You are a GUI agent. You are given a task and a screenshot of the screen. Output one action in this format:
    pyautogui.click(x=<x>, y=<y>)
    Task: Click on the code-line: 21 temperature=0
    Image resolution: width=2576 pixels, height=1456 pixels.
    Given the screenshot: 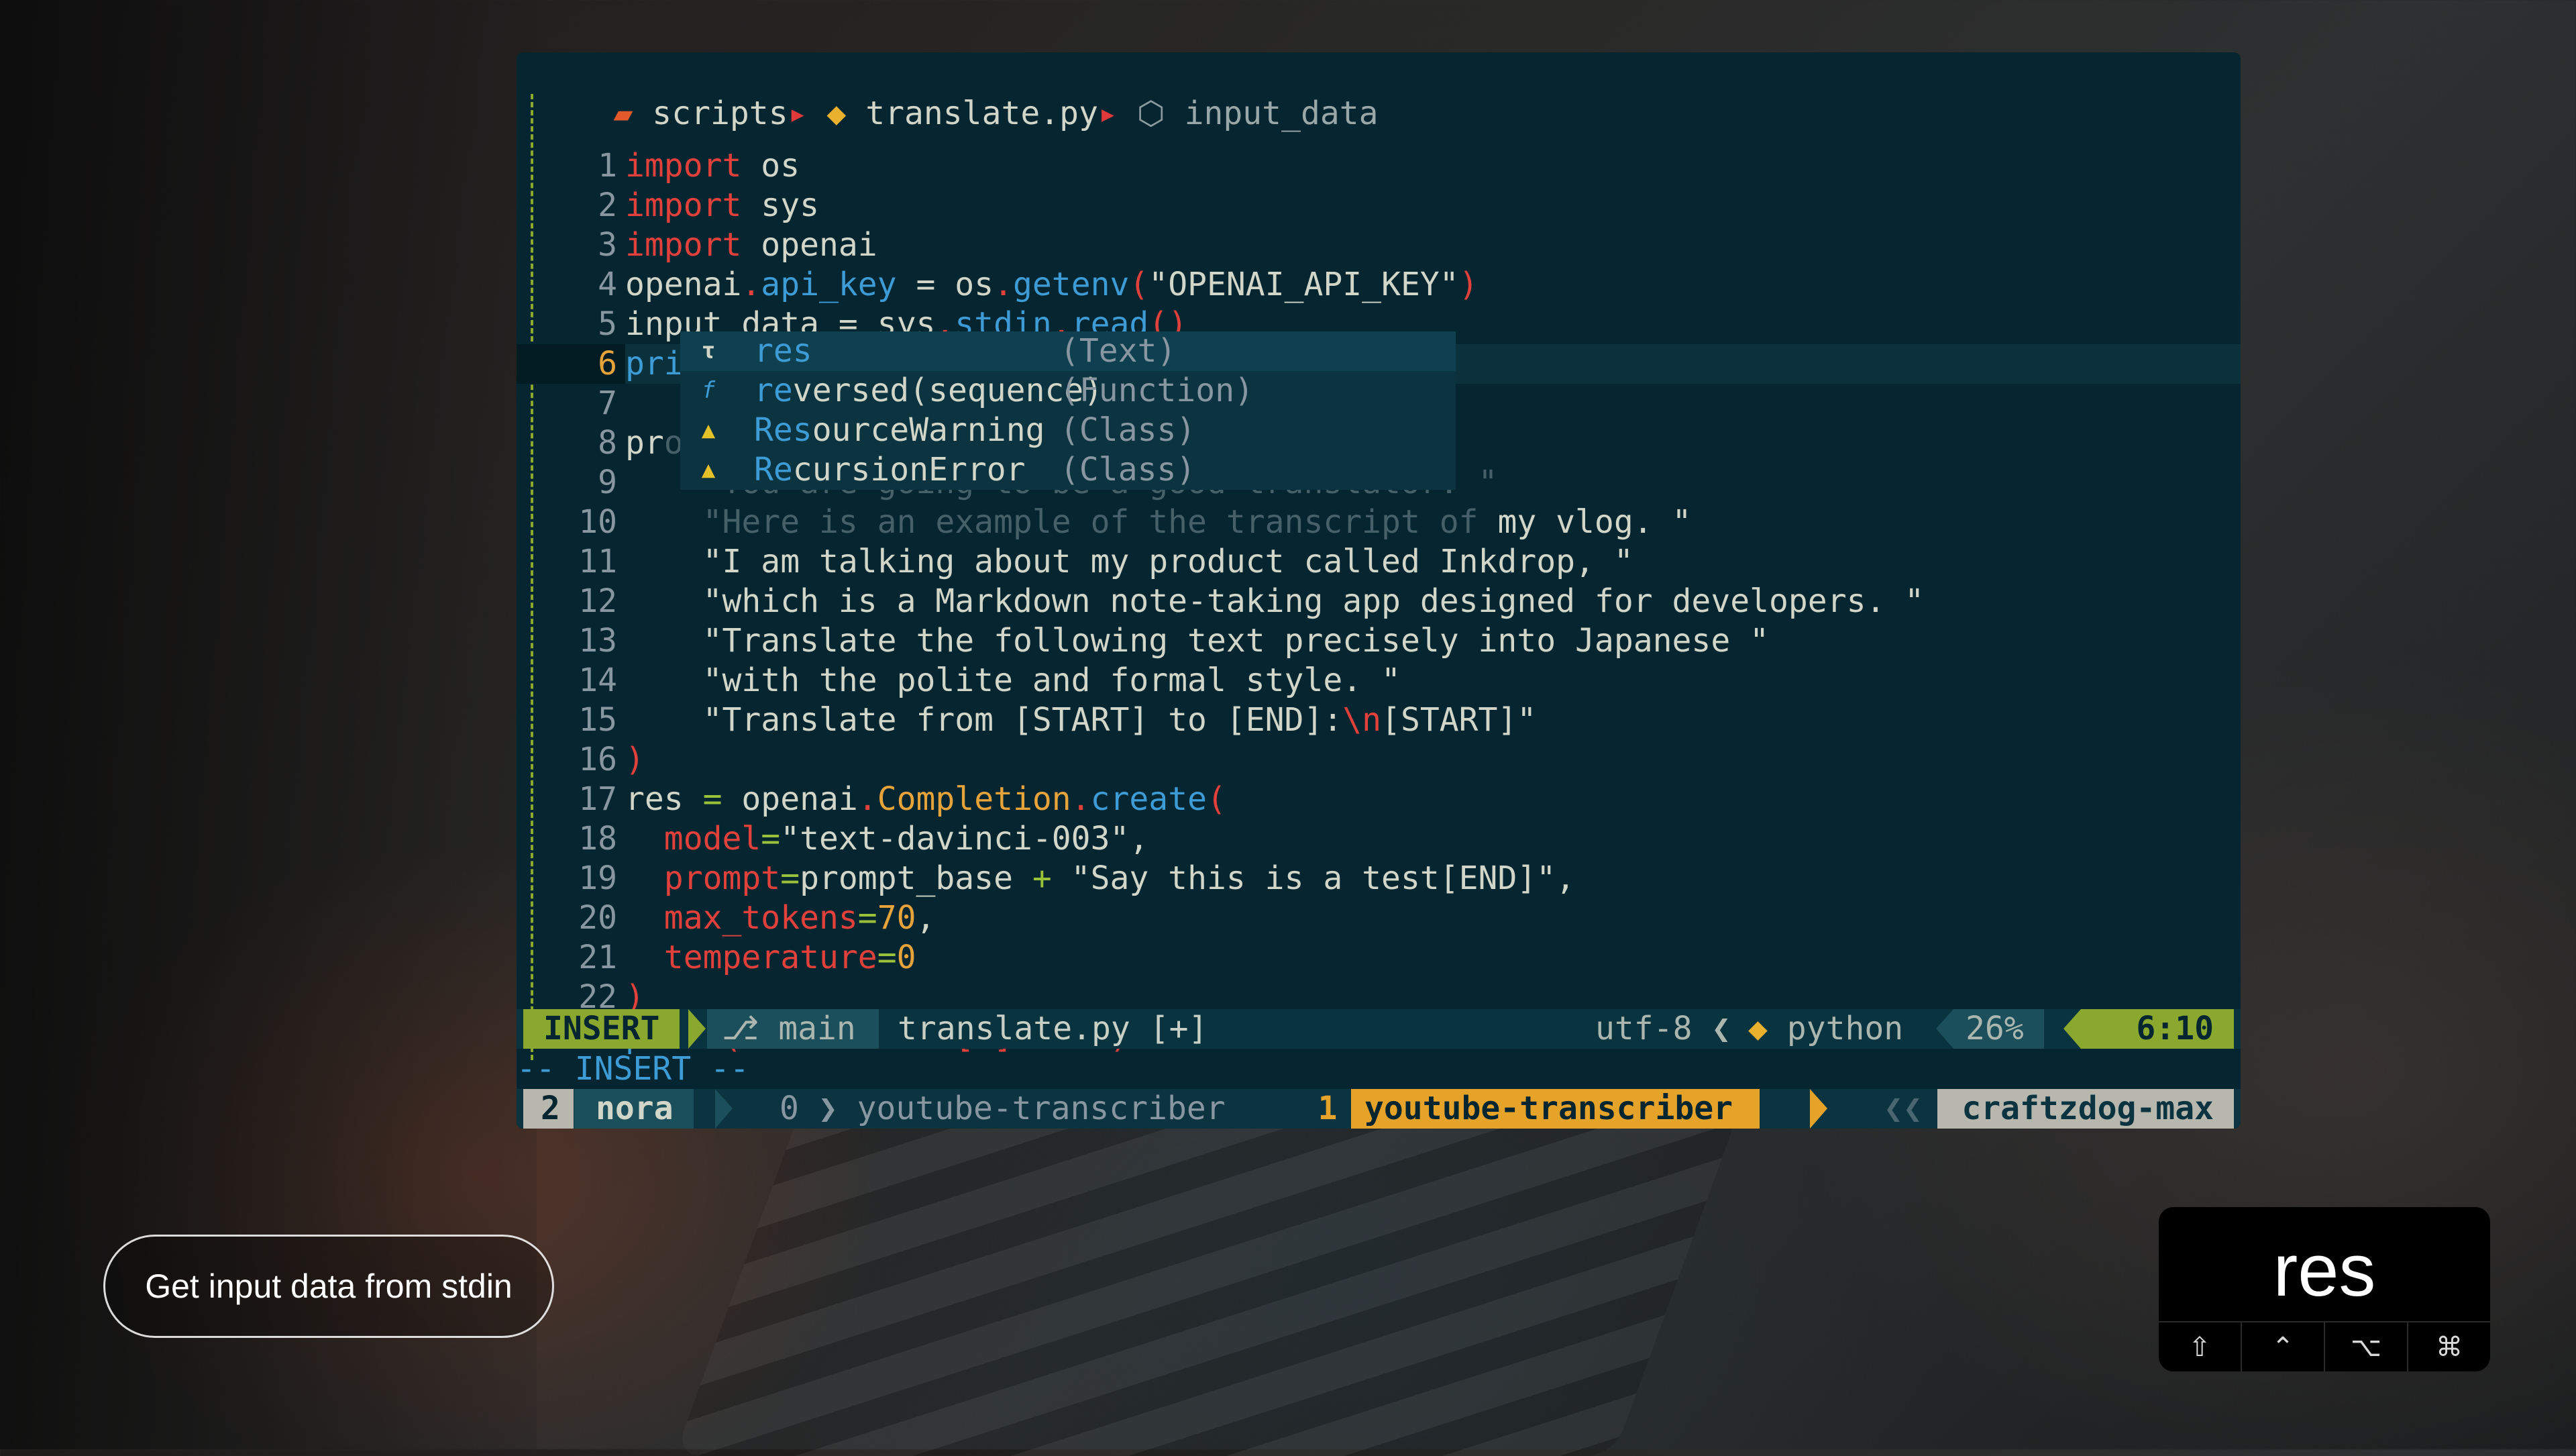 What is the action you would take?
    pyautogui.click(x=1379, y=958)
    